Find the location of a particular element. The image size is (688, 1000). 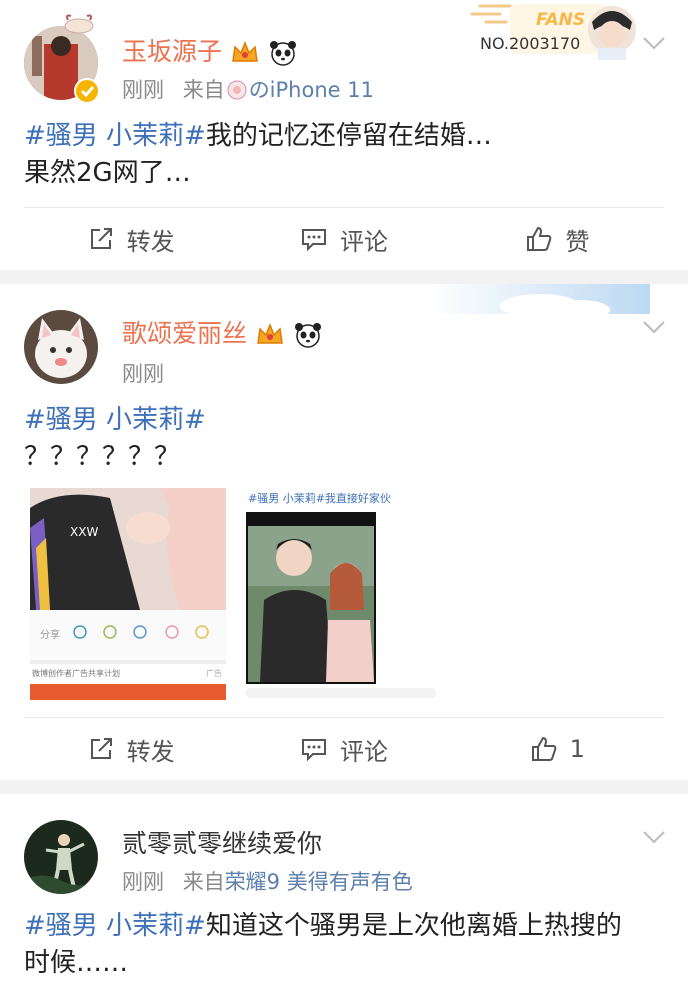

like-button: 赞 is located at coordinates (557, 239).